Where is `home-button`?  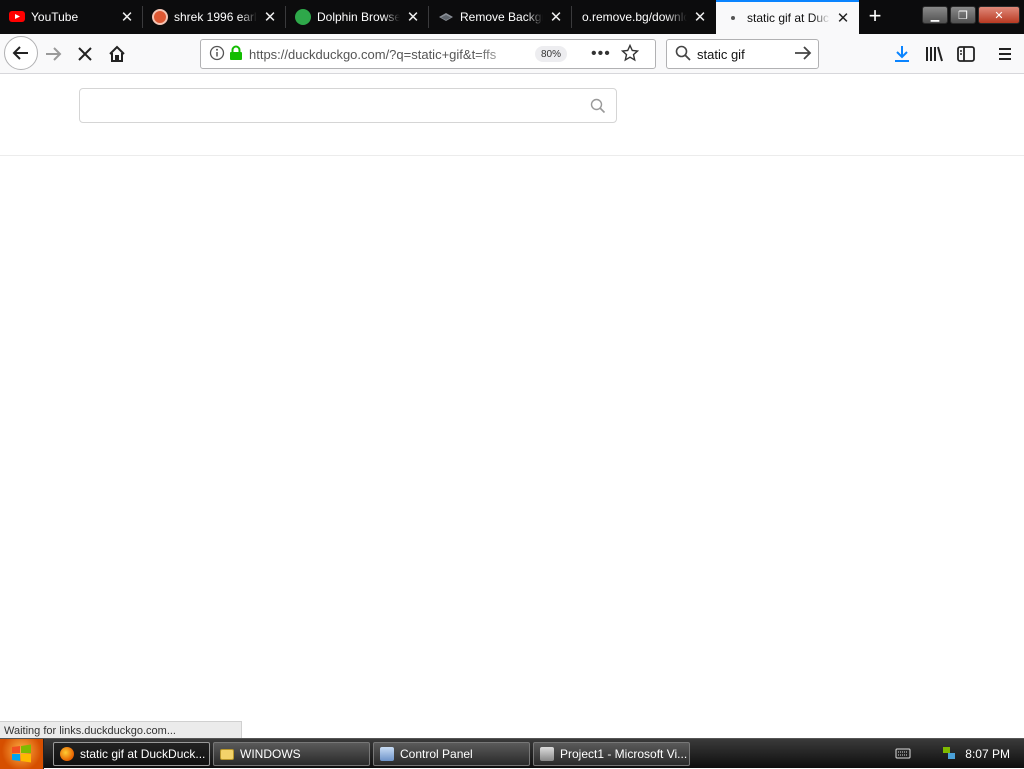
home-button is located at coordinates (117, 54).